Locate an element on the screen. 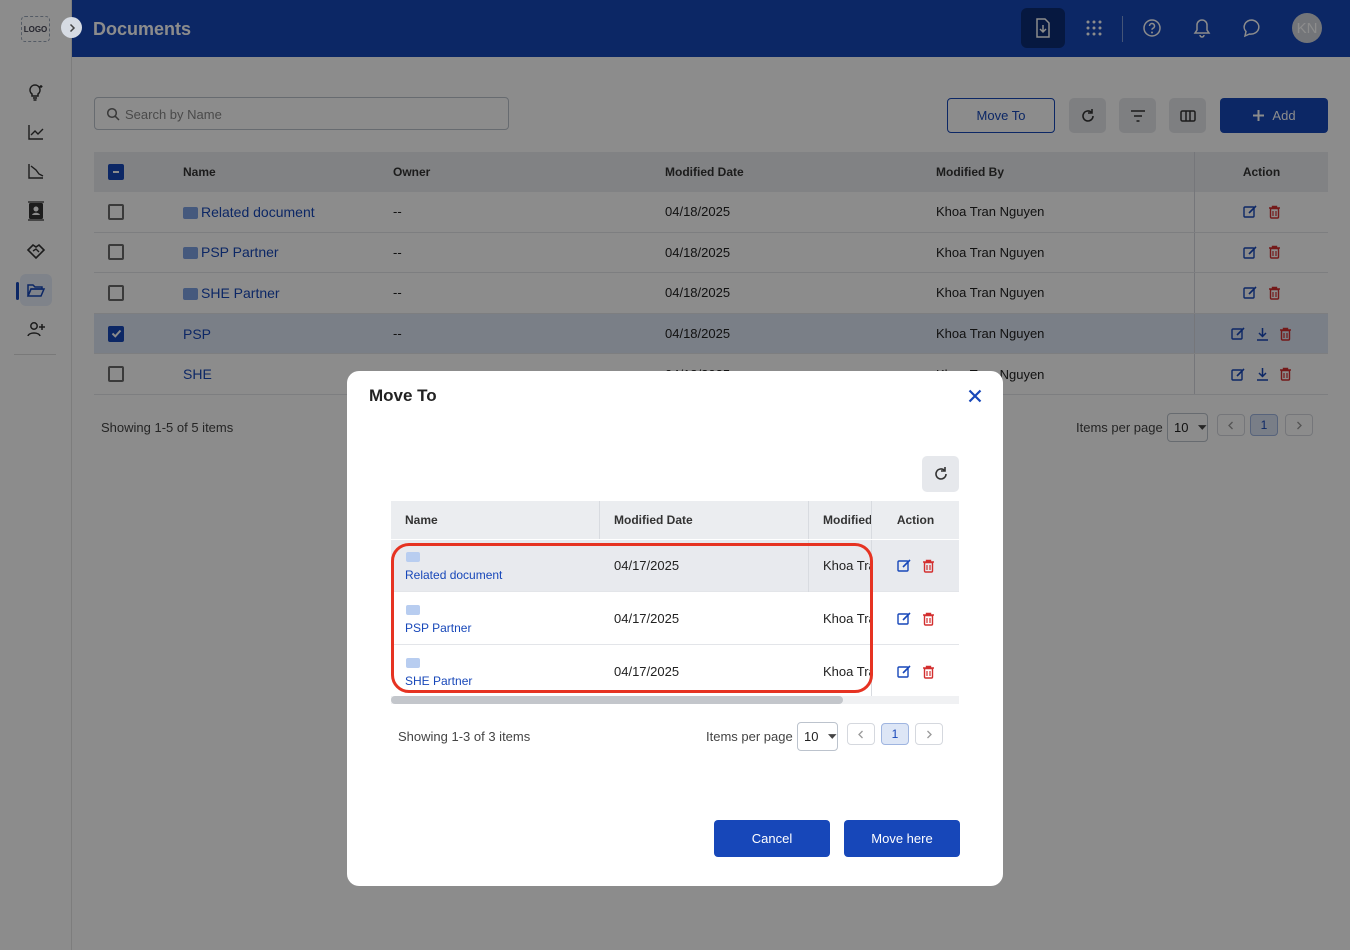 Image resolution: width=1350 pixels, height=950 pixels. refresh-icon is located at coordinates (940, 473).